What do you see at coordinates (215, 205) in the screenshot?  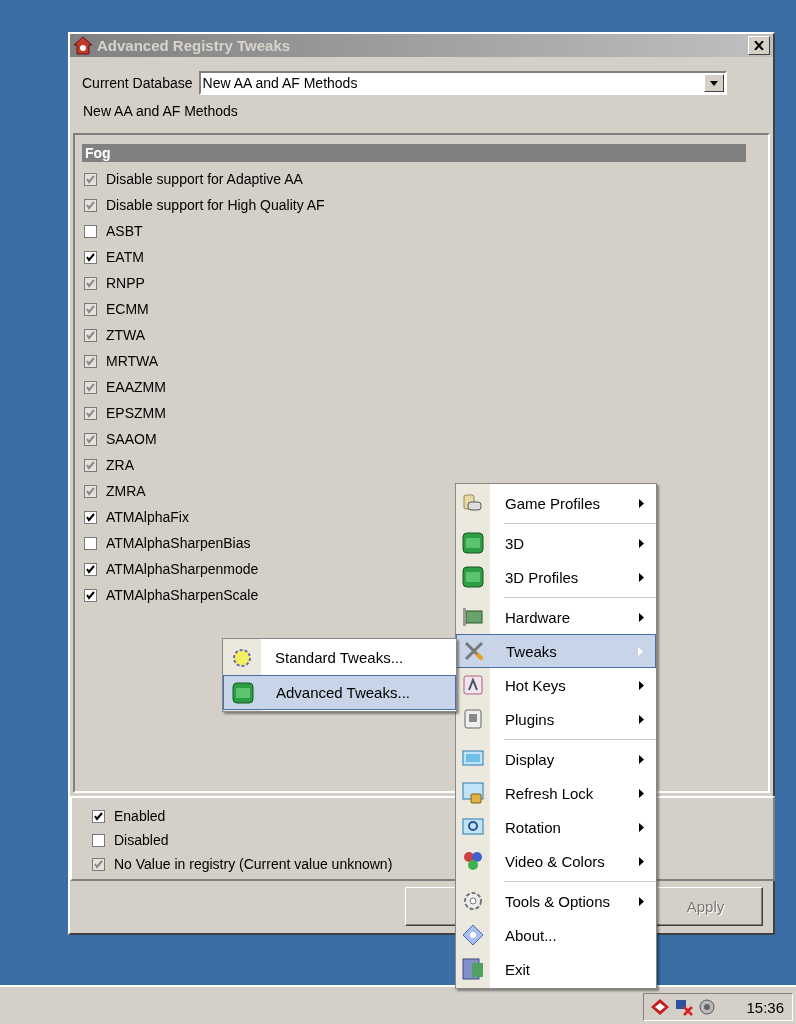 I see `option-label: Disable support for High Quality AF` at bounding box center [215, 205].